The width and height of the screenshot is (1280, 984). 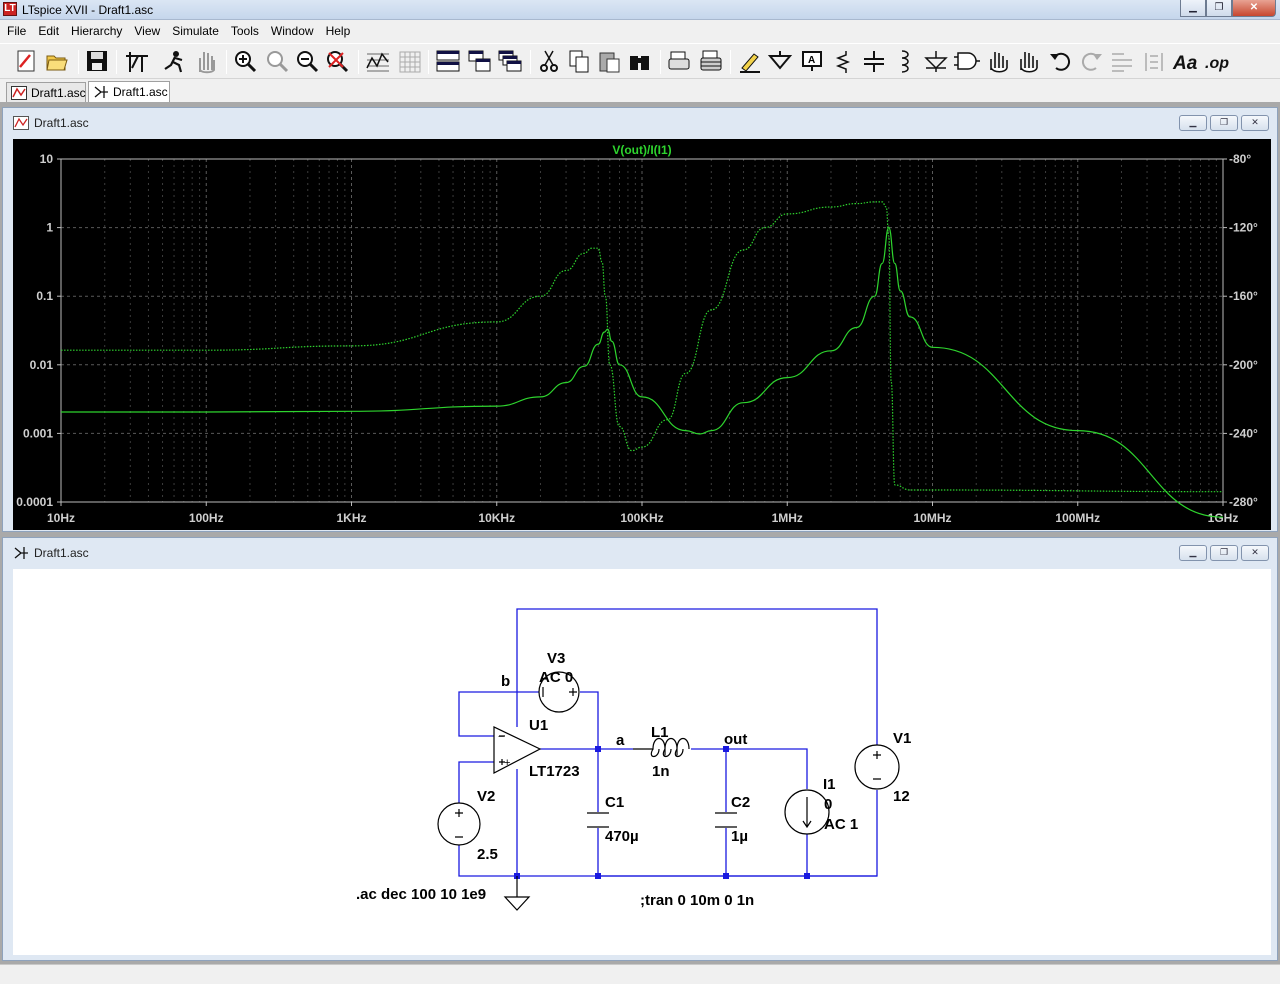 What do you see at coordinates (410, 62) in the screenshot?
I see `grid-icon` at bounding box center [410, 62].